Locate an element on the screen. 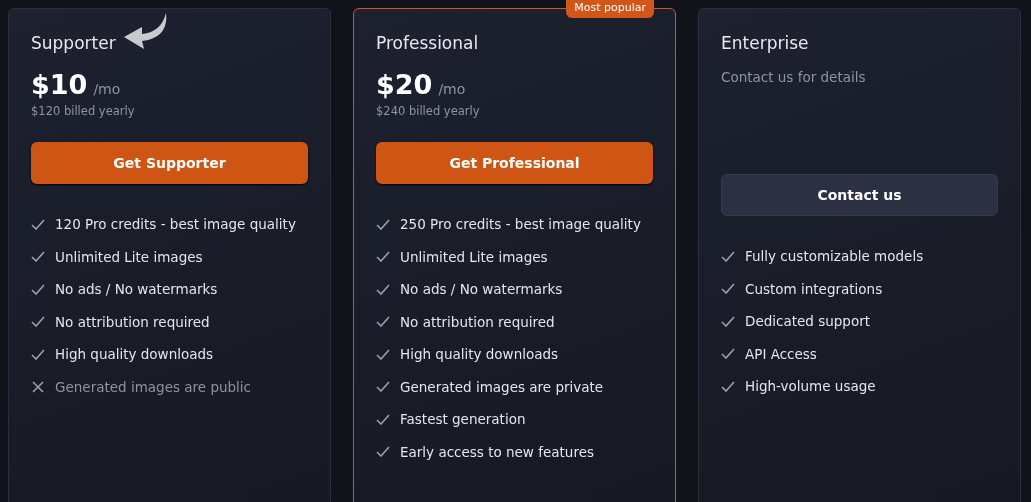  plan-name: Professional is located at coordinates (427, 43).